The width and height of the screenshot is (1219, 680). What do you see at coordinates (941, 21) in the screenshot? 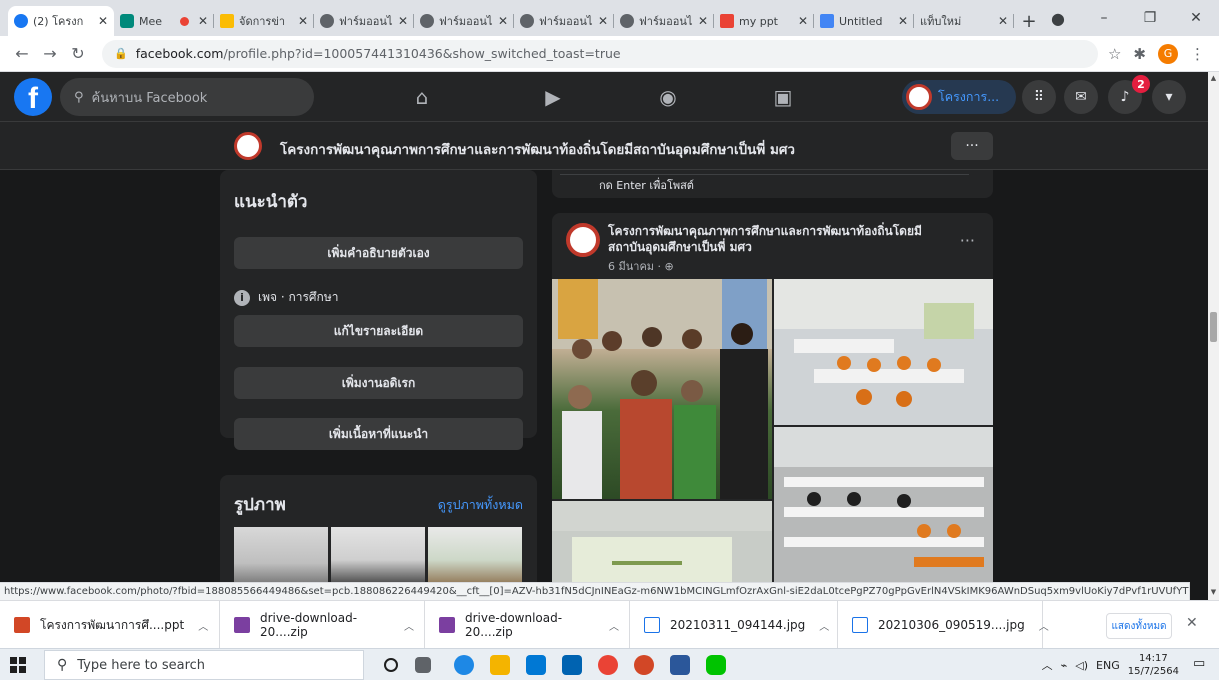
I see `tab-label: แท็บใหม่` at bounding box center [941, 21].